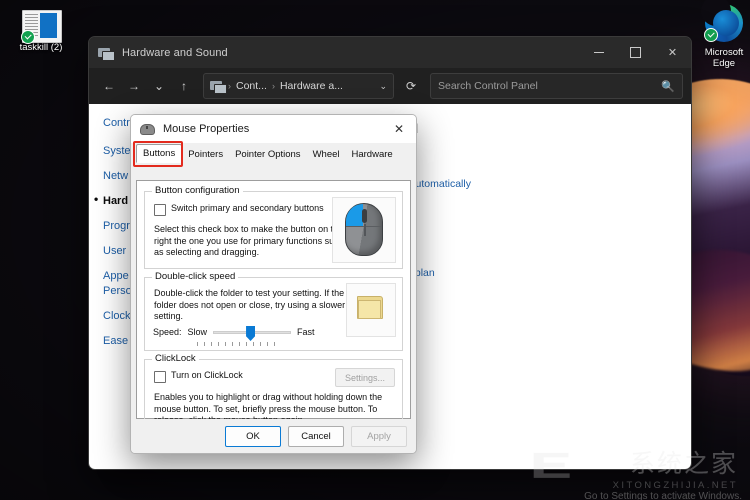 This screenshot has width=750, height=500. What do you see at coordinates (109, 86) in the screenshot?
I see `back-button: ←` at bounding box center [109, 86].